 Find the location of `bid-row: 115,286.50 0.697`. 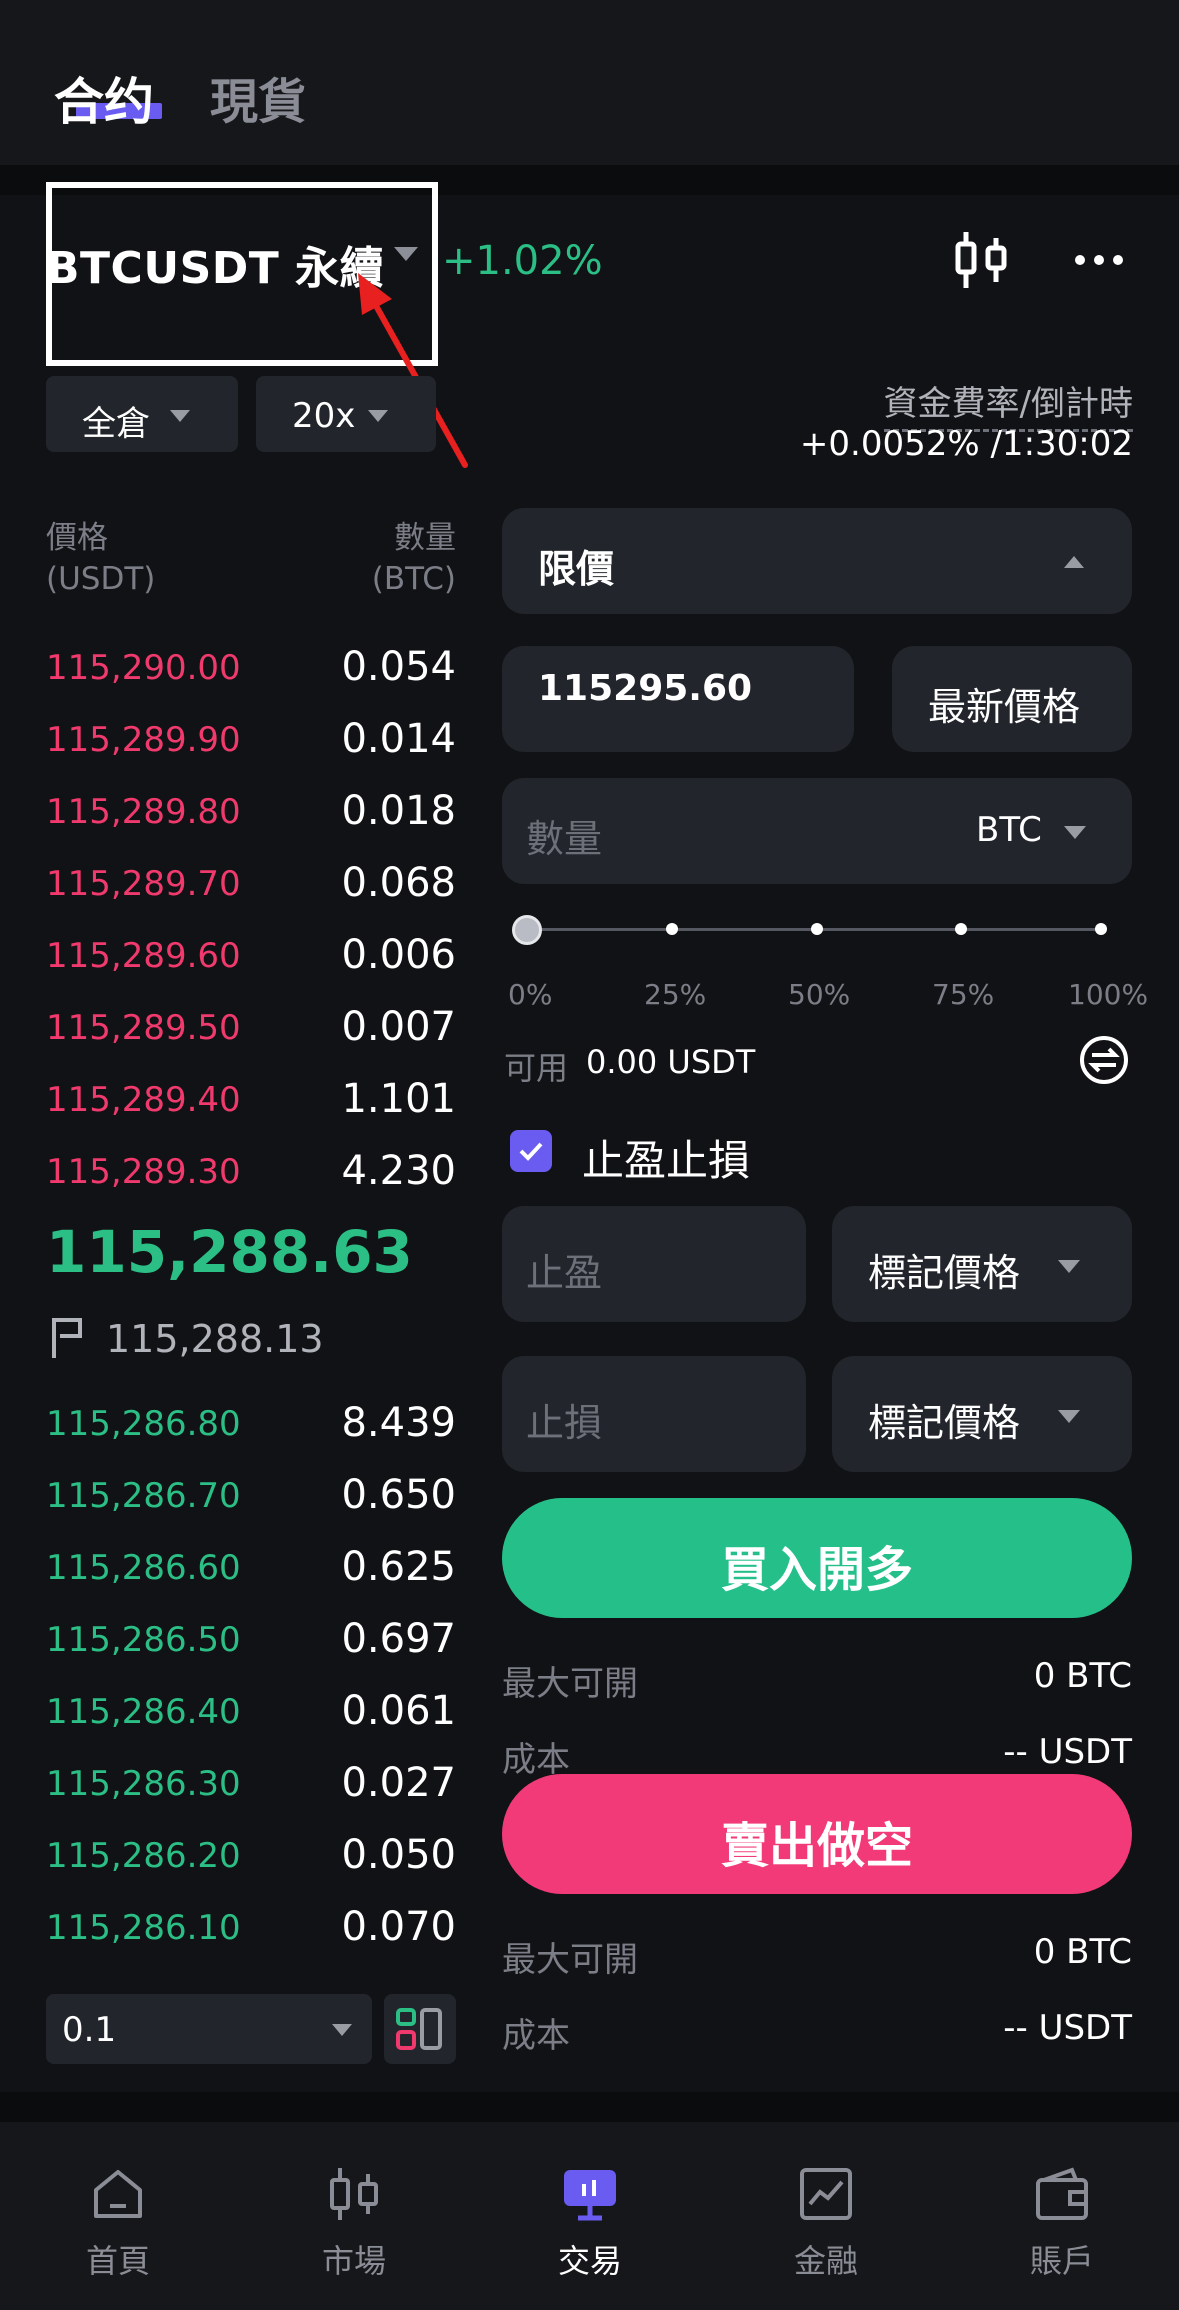

bid-row: 115,286.50 0.697 is located at coordinates (251, 1642).